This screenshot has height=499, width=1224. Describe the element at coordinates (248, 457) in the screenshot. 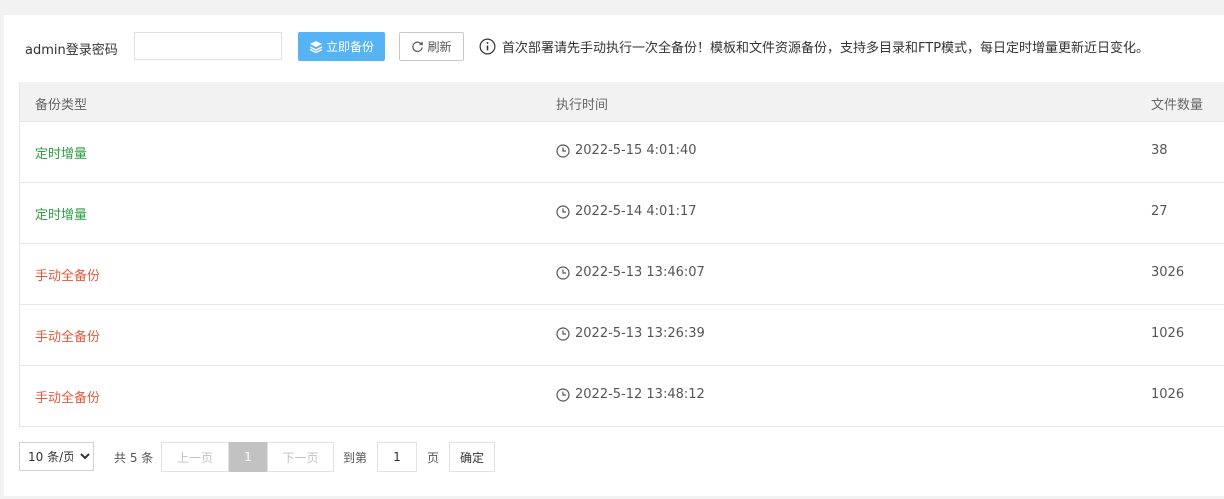

I see `current-page: 1` at that location.